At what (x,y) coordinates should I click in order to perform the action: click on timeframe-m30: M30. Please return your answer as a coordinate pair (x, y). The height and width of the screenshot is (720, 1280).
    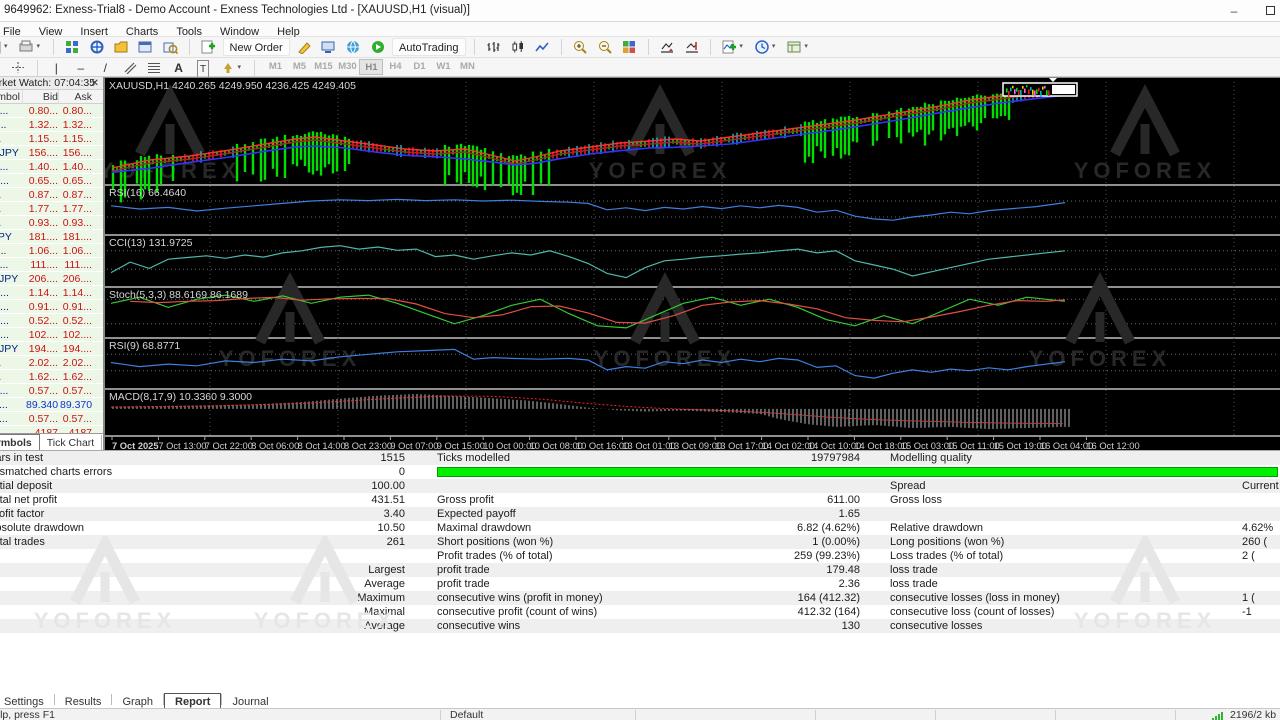
    Looking at the image, I should click on (347, 67).